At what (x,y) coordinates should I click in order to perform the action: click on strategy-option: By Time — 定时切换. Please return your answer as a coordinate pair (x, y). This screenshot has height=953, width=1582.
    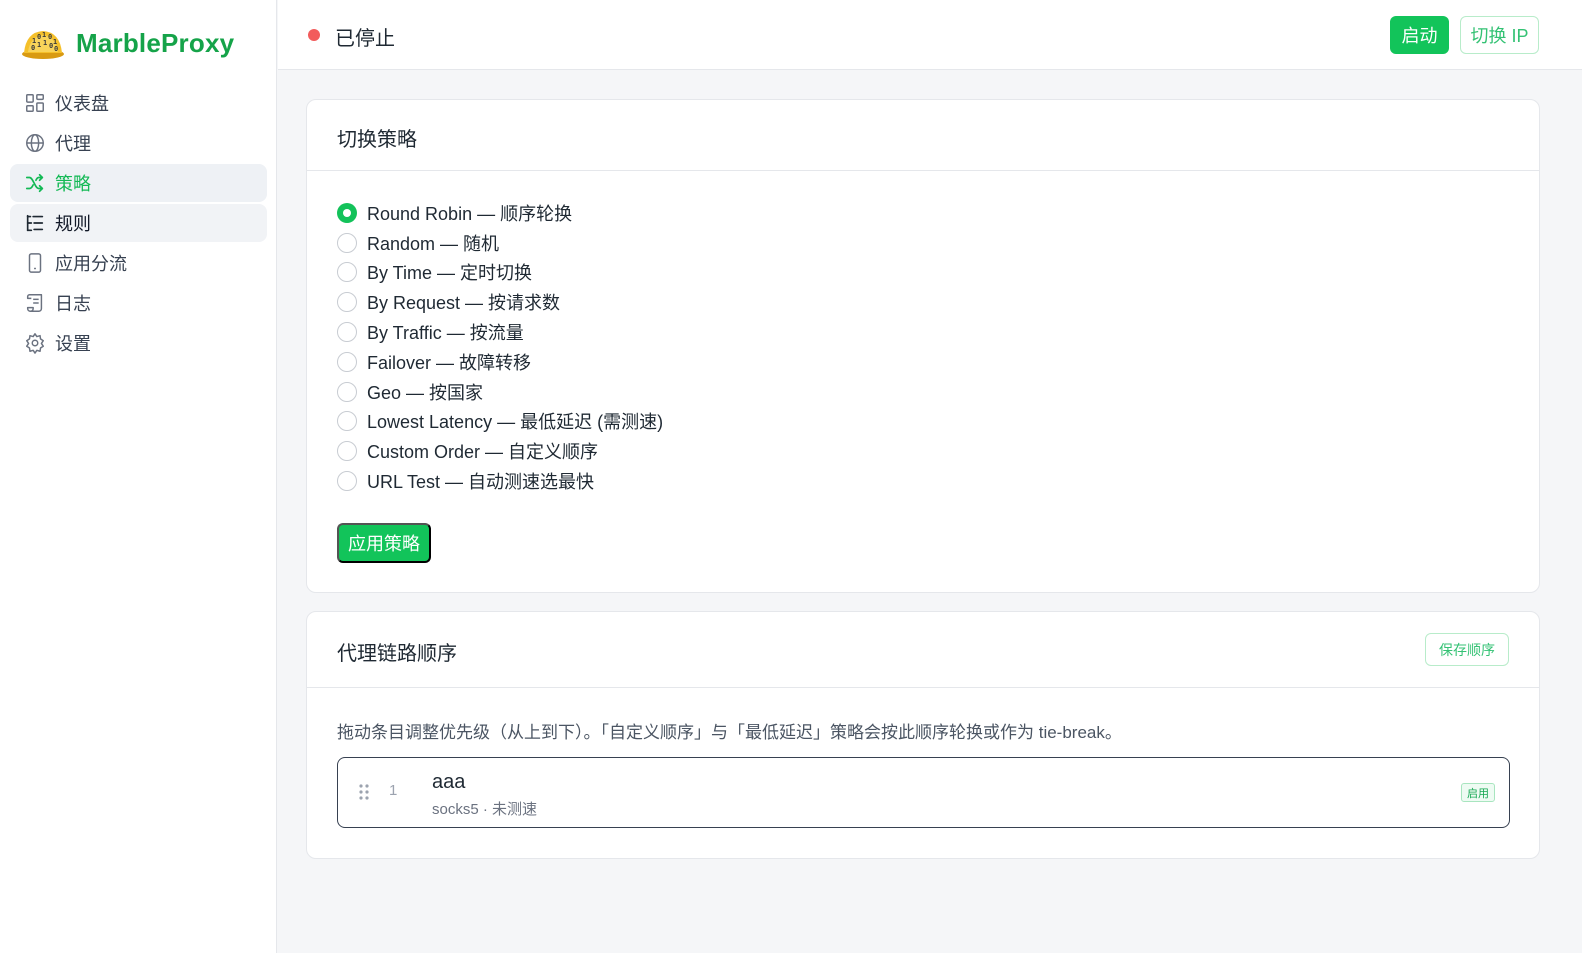
    Looking at the image, I should click on (500, 273).